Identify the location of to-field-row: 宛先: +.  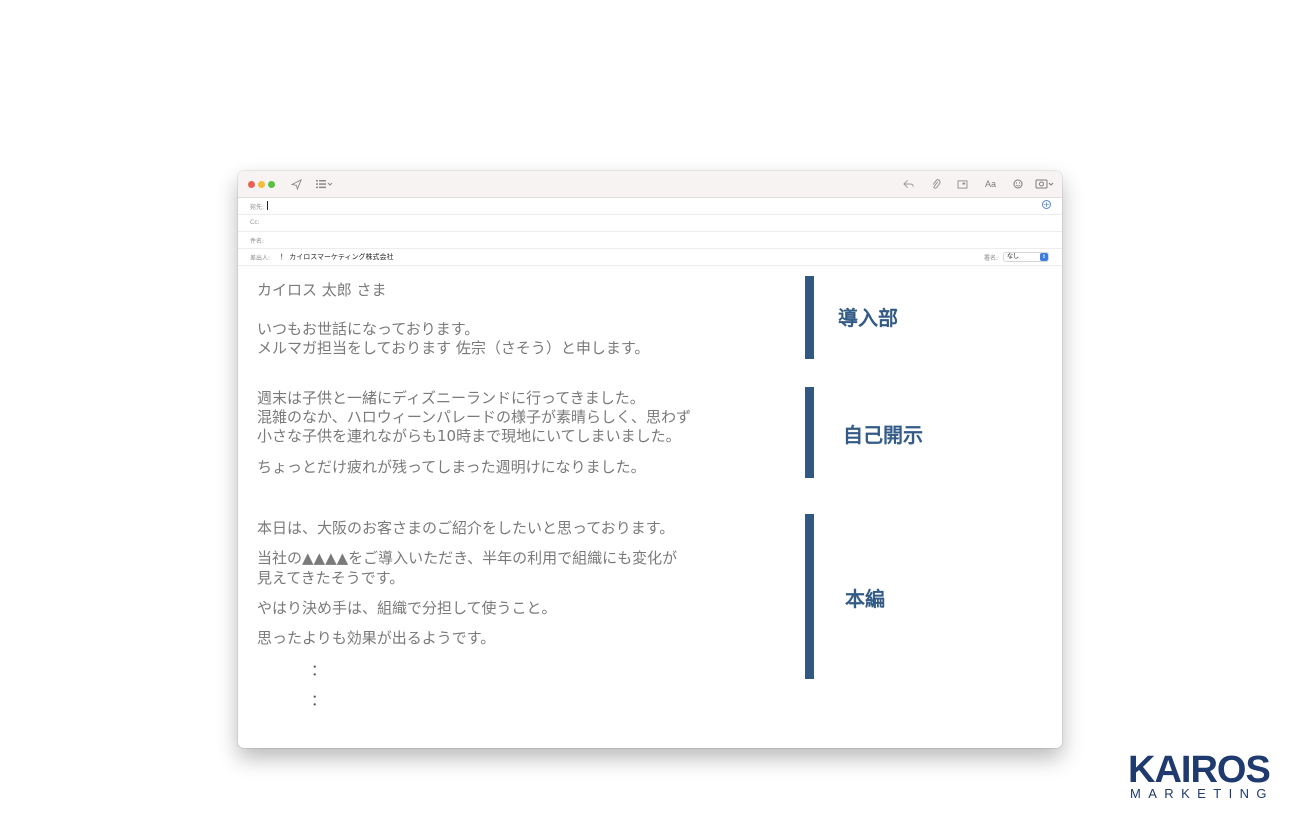
(650, 206).